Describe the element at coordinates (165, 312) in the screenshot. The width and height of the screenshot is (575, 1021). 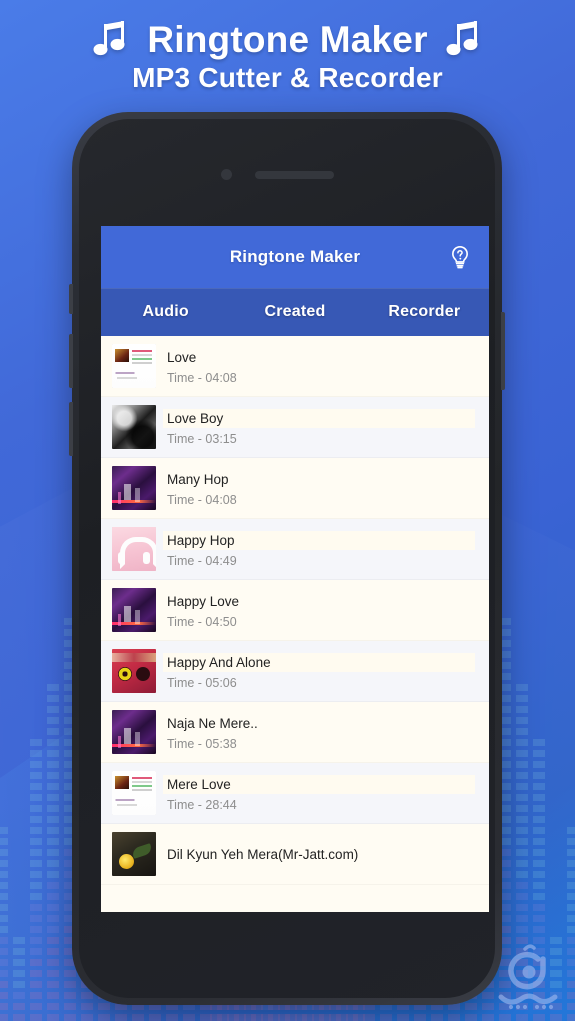
I see `tab-audio: Audio` at that location.